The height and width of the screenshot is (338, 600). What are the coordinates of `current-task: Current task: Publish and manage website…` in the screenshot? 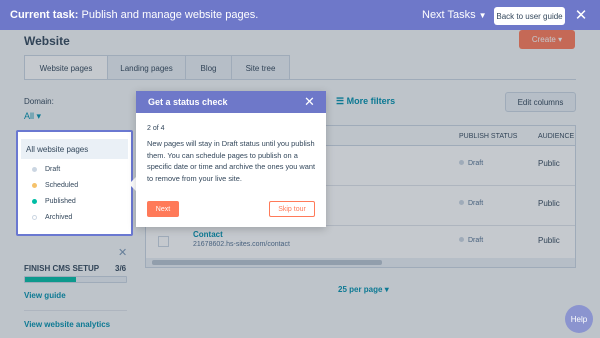 It's located at (134, 15).